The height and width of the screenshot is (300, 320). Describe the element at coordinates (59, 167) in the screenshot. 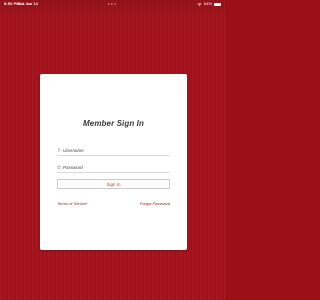

I see `lock-icon` at that location.